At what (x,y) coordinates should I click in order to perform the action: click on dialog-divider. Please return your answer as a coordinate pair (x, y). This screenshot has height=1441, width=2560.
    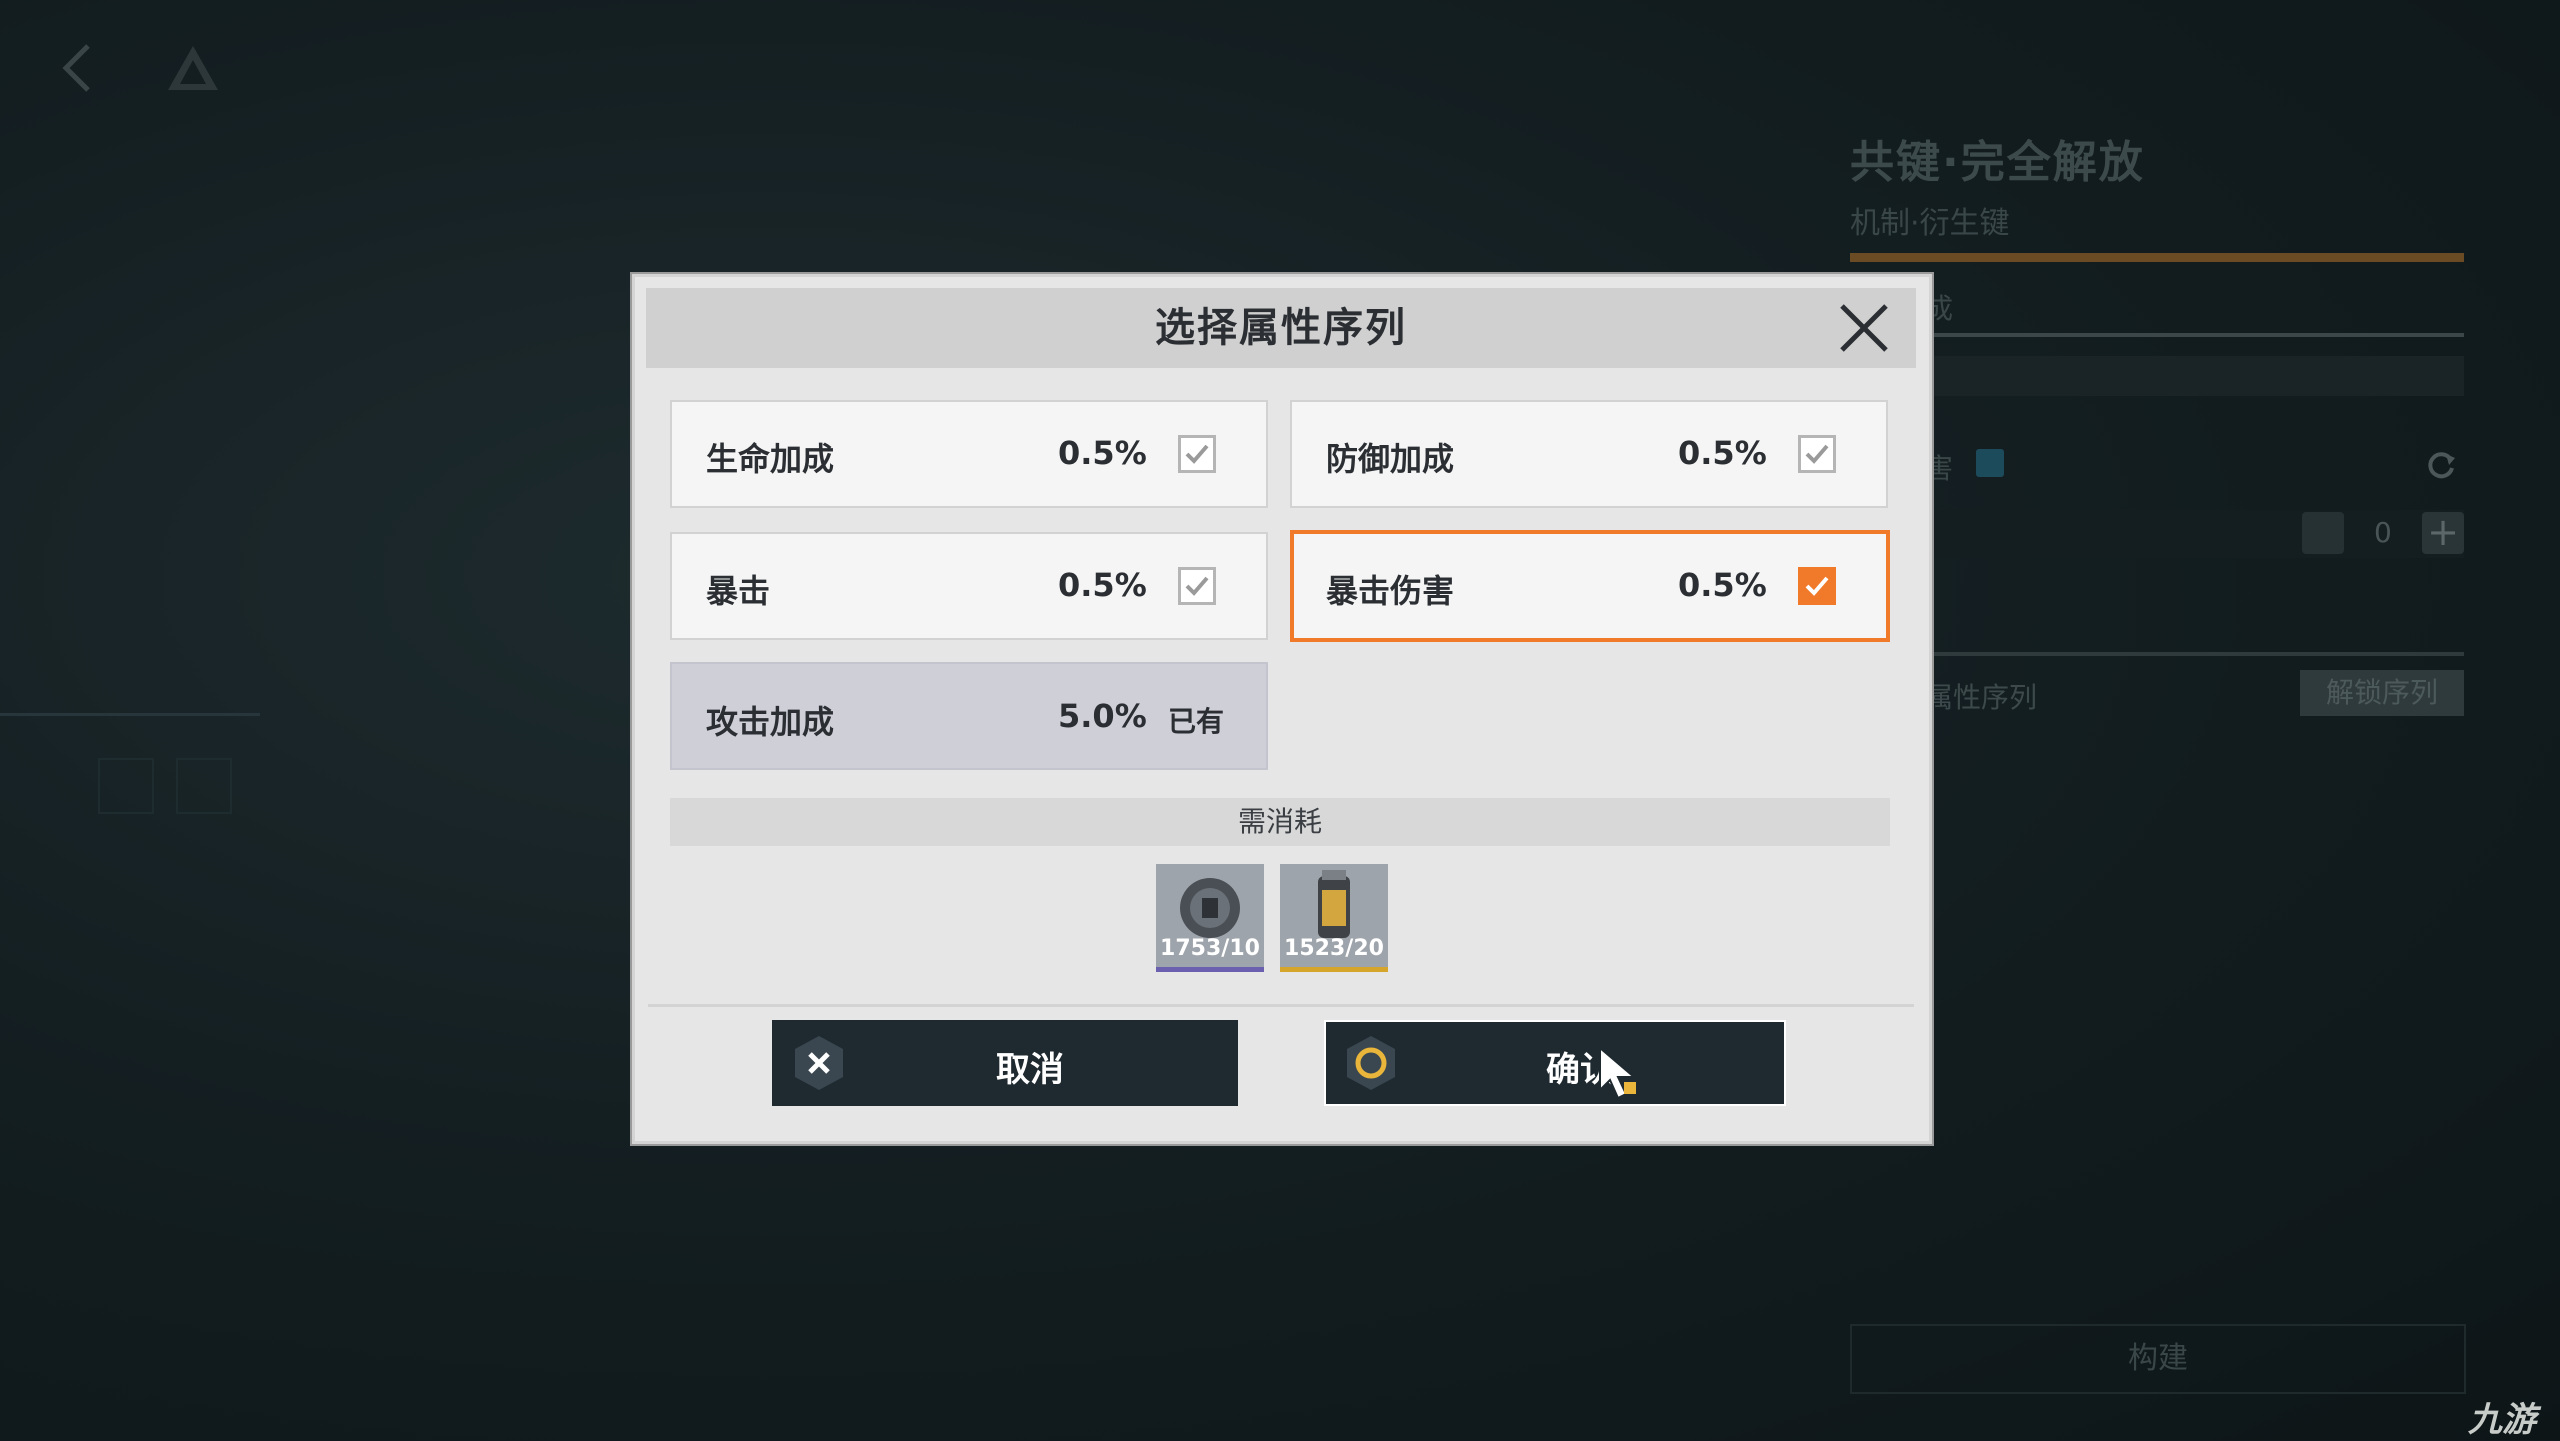
    Looking at the image, I should click on (1281, 1005).